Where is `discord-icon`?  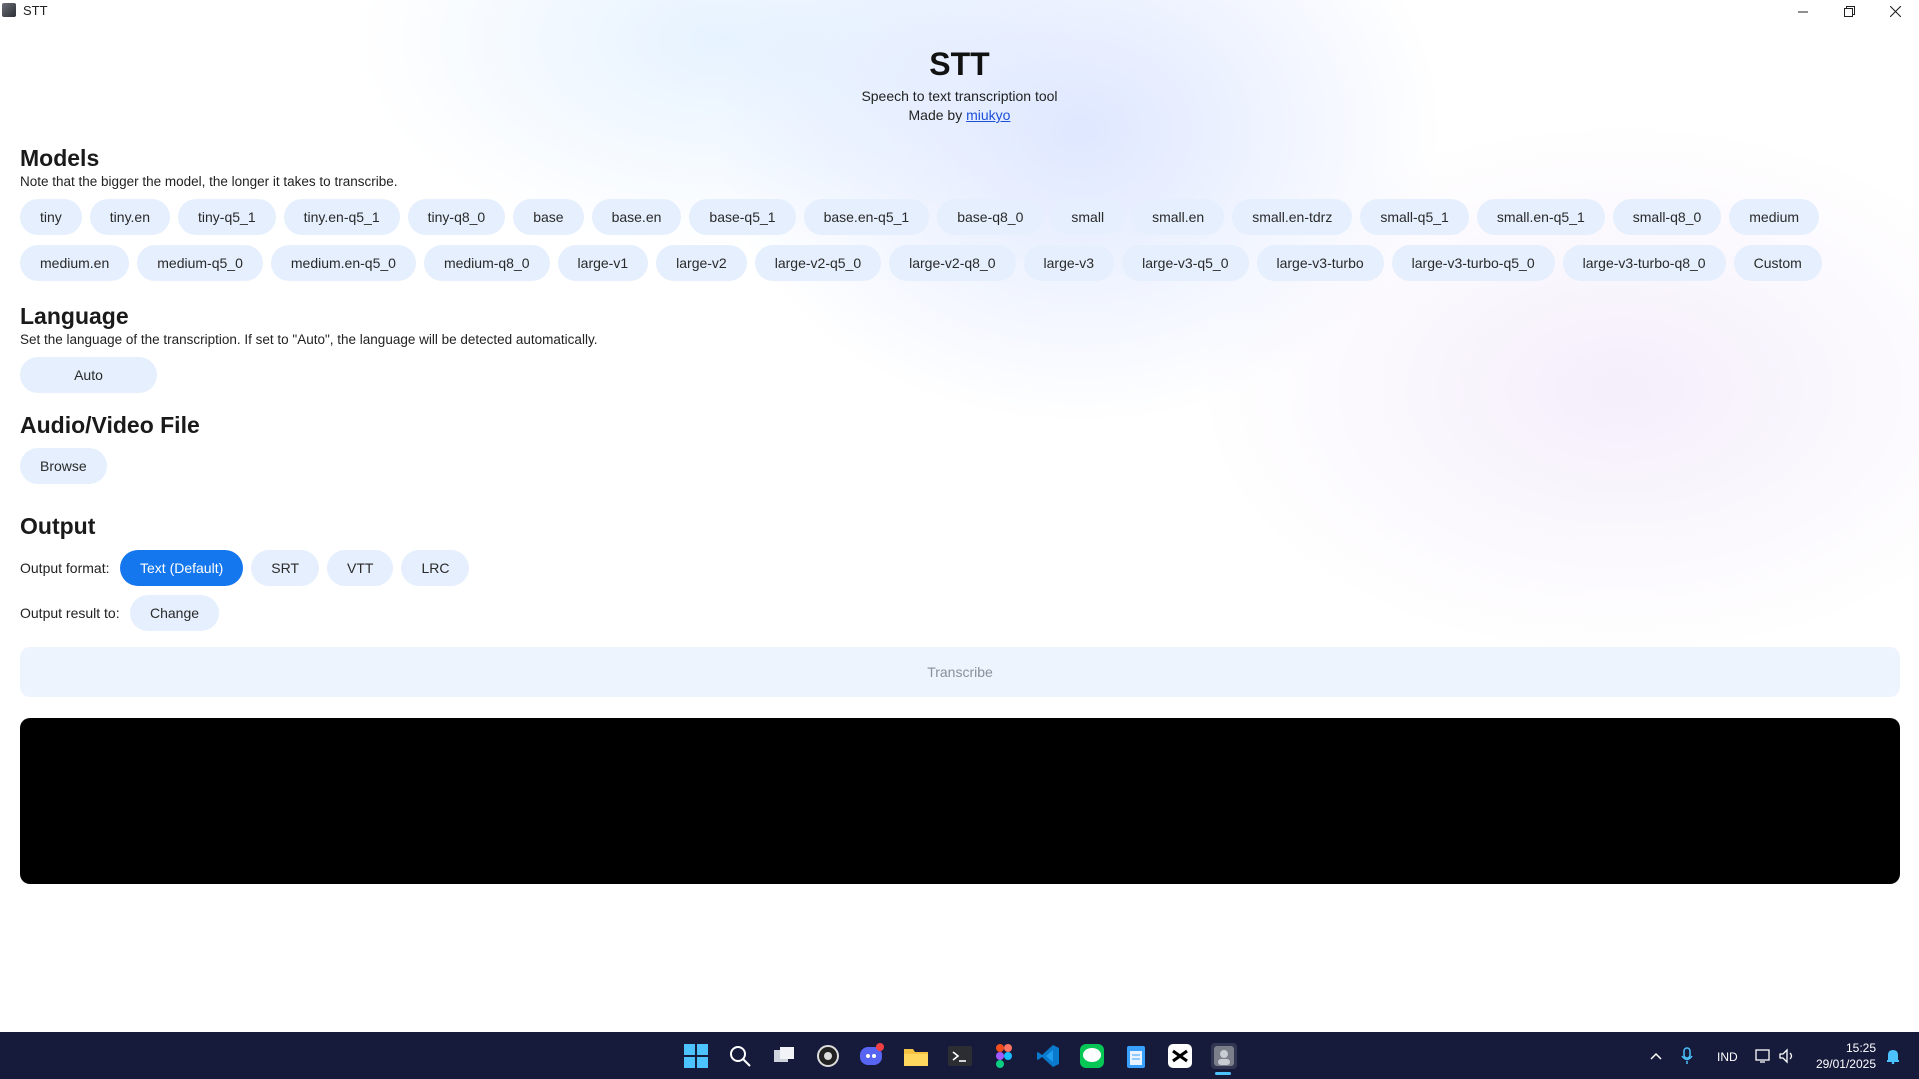 discord-icon is located at coordinates (872, 1056).